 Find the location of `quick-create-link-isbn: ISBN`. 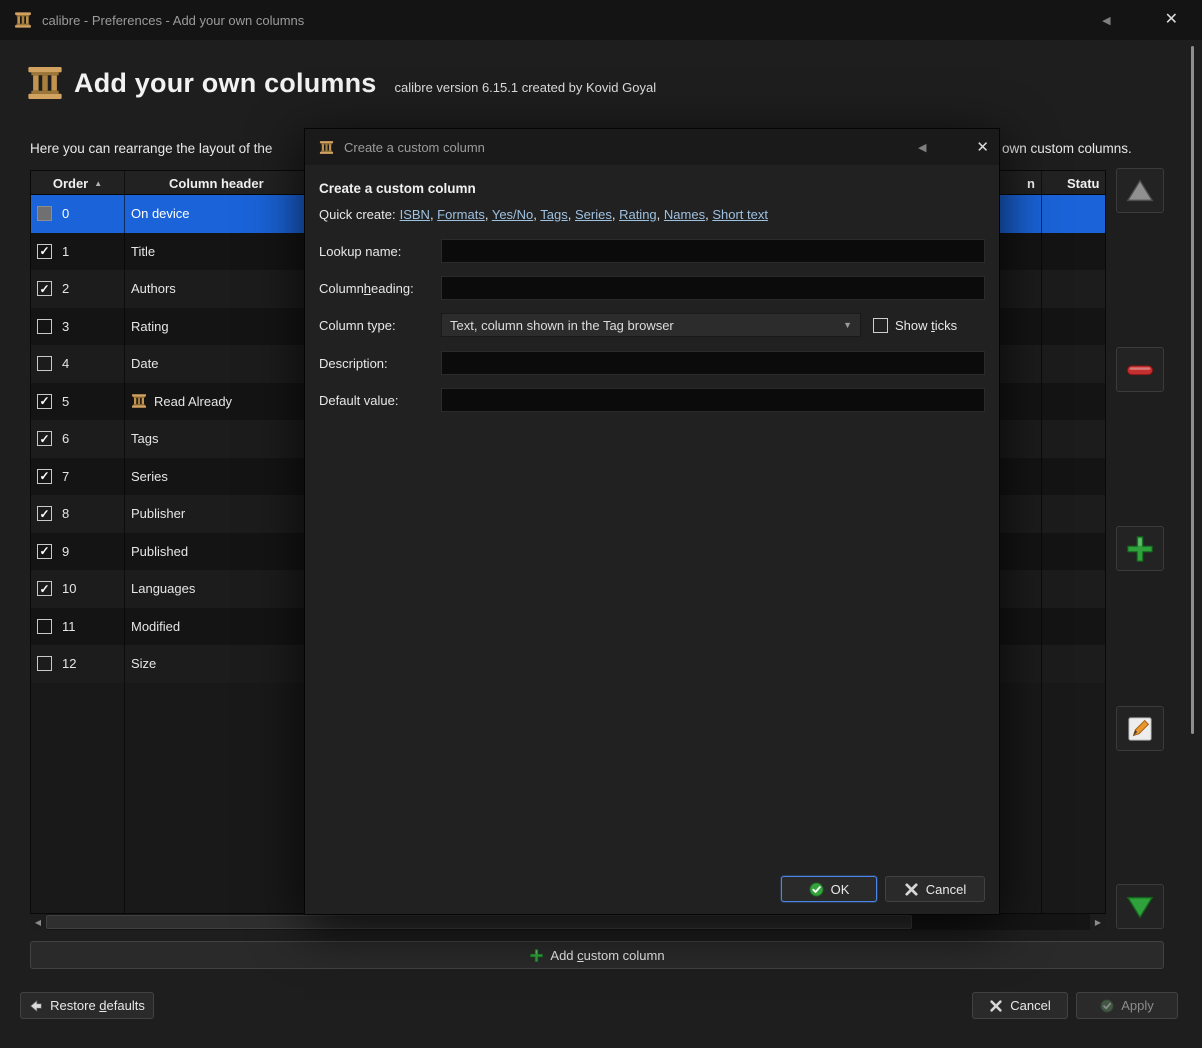

quick-create-link-isbn: ISBN is located at coordinates (415, 214).